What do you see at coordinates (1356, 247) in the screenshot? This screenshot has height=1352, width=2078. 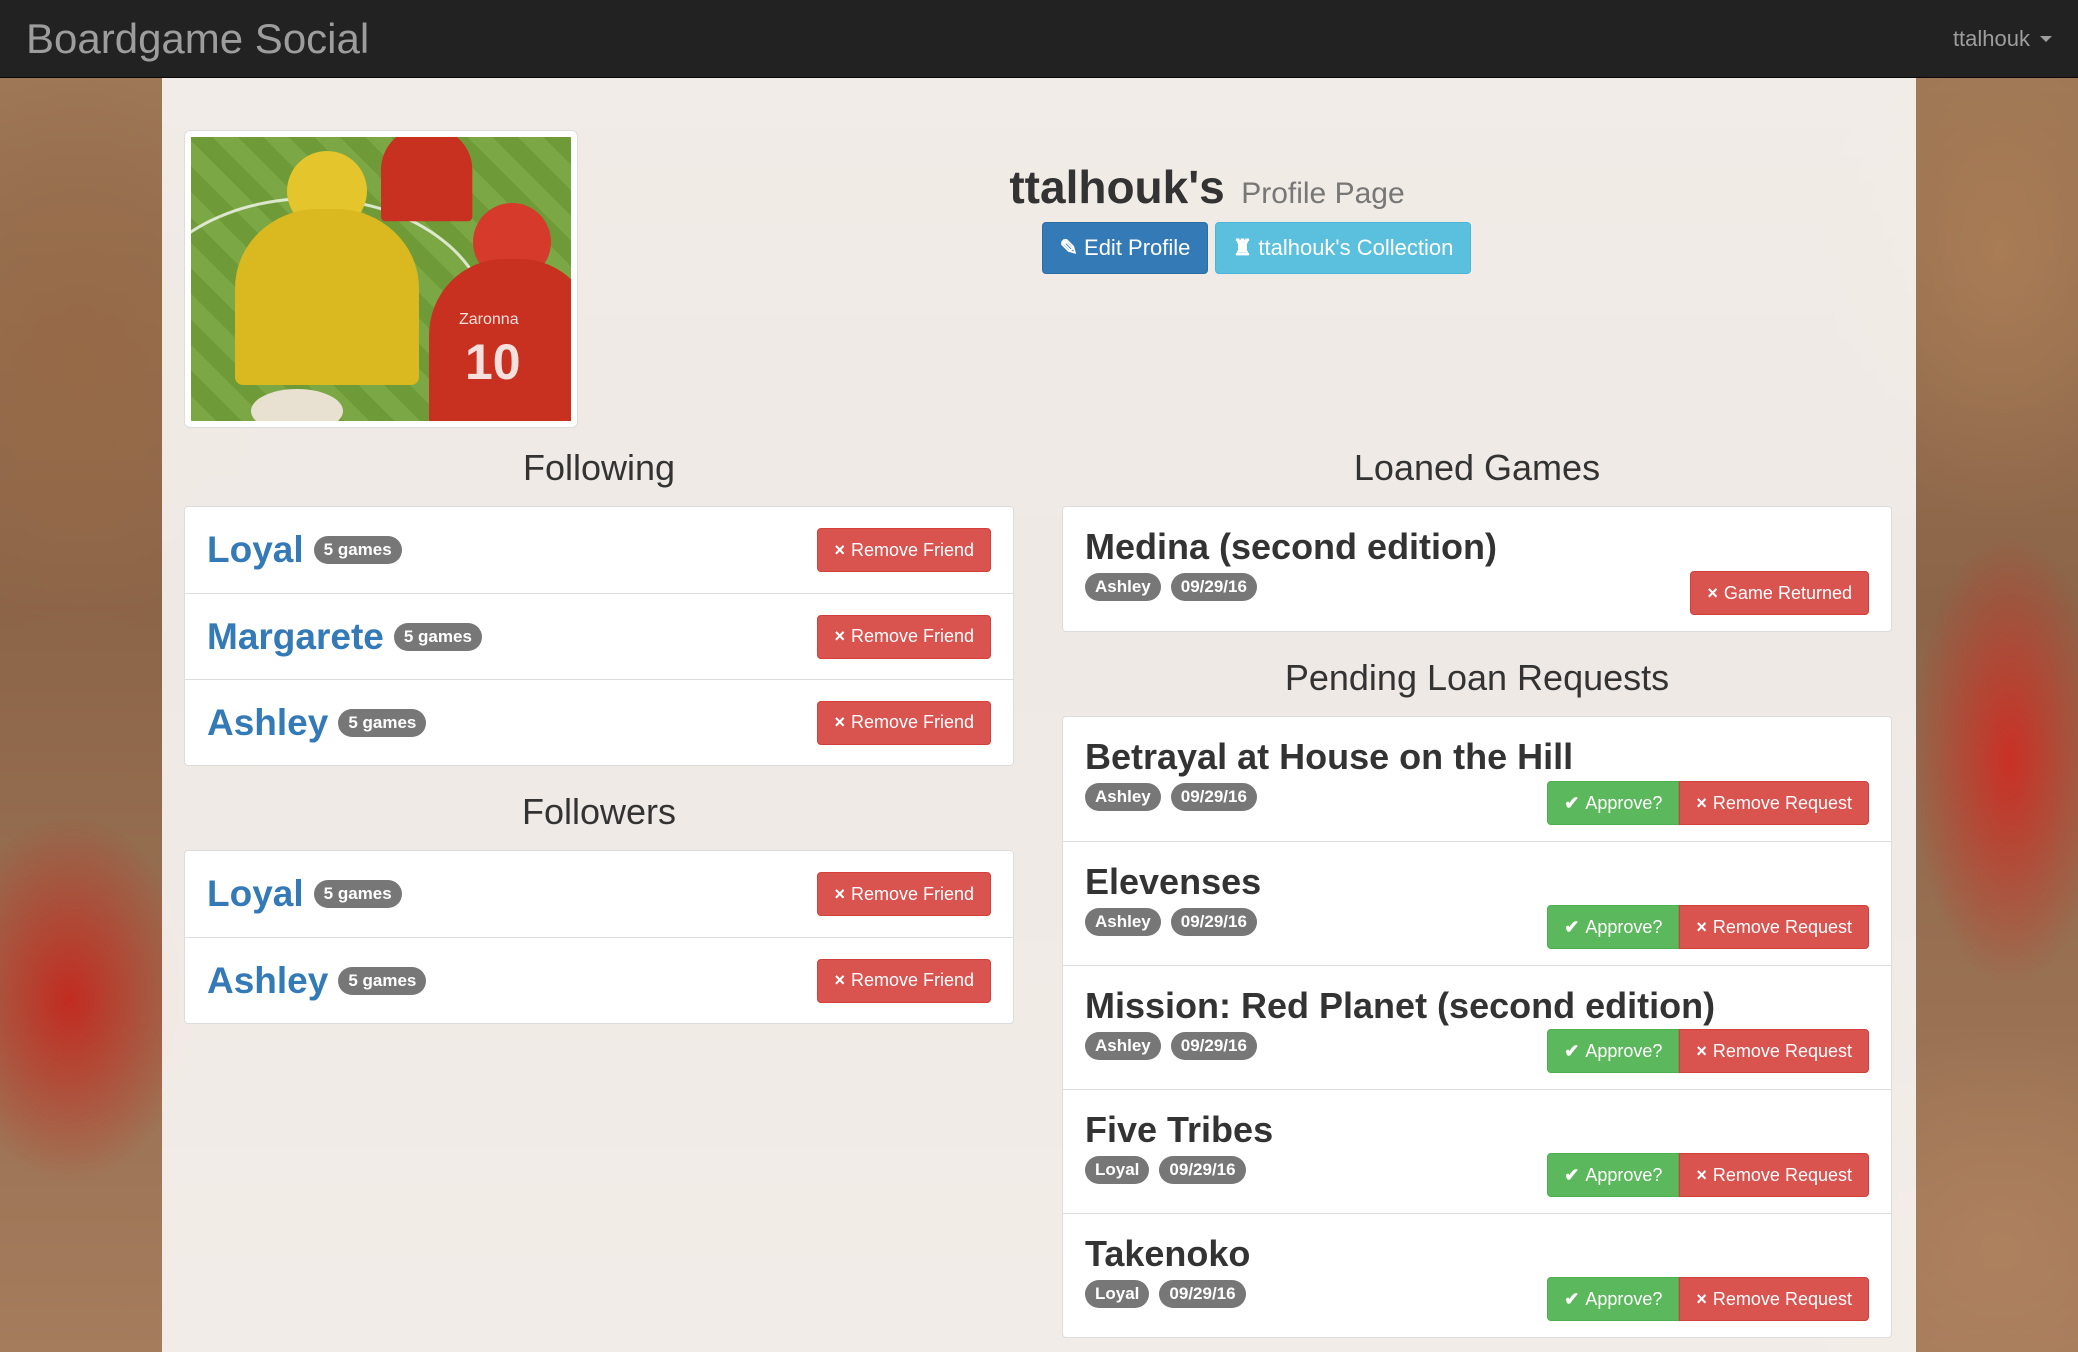 I see `collection-label: ttalhouk's Collection` at bounding box center [1356, 247].